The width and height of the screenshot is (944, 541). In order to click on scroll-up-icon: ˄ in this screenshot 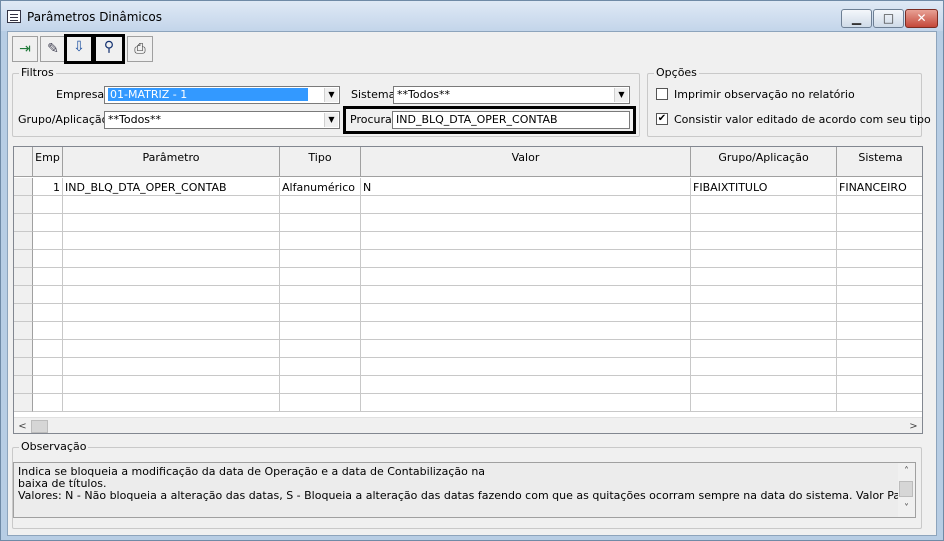, I will do `click(906, 471)`.